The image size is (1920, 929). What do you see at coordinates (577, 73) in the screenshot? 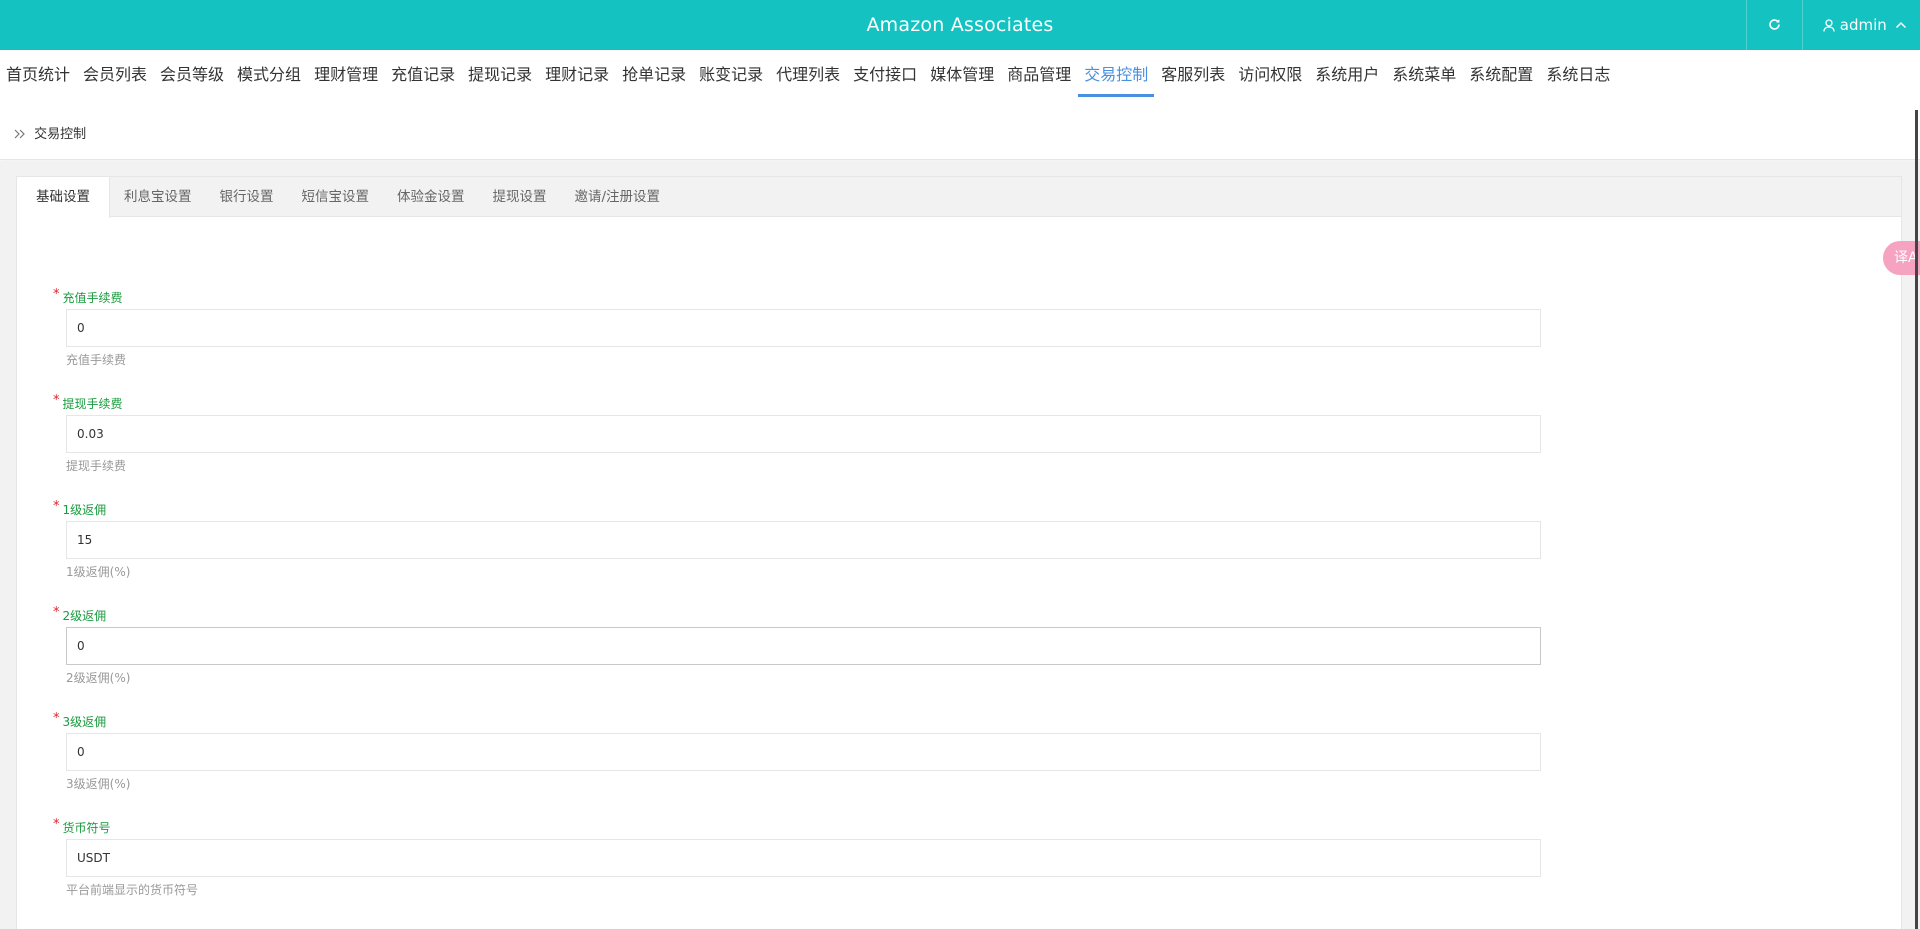
I see `nav-item-finance-records: 理财记录` at bounding box center [577, 73].